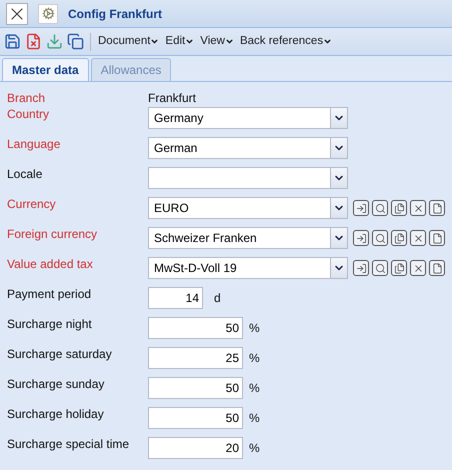 The width and height of the screenshot is (452, 470). Describe the element at coordinates (180, 41) in the screenshot. I see `menu-button: Edit` at that location.